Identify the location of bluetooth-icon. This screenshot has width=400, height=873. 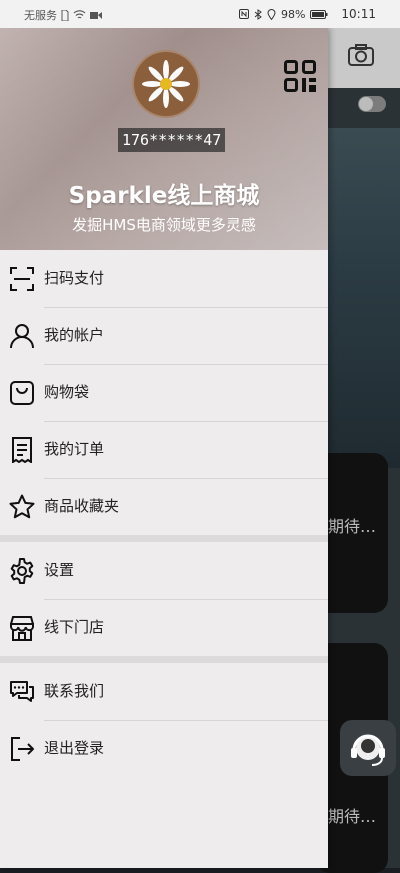
(258, 14).